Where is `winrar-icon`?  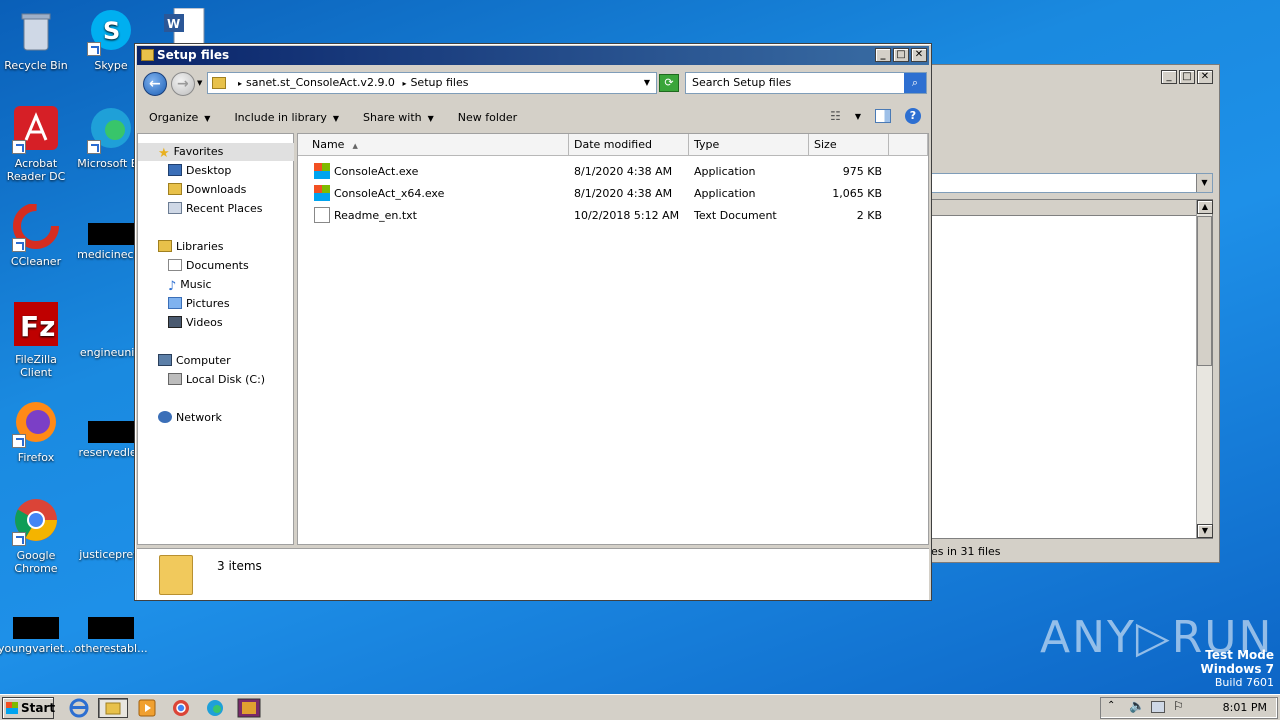 winrar-icon is located at coordinates (249, 708).